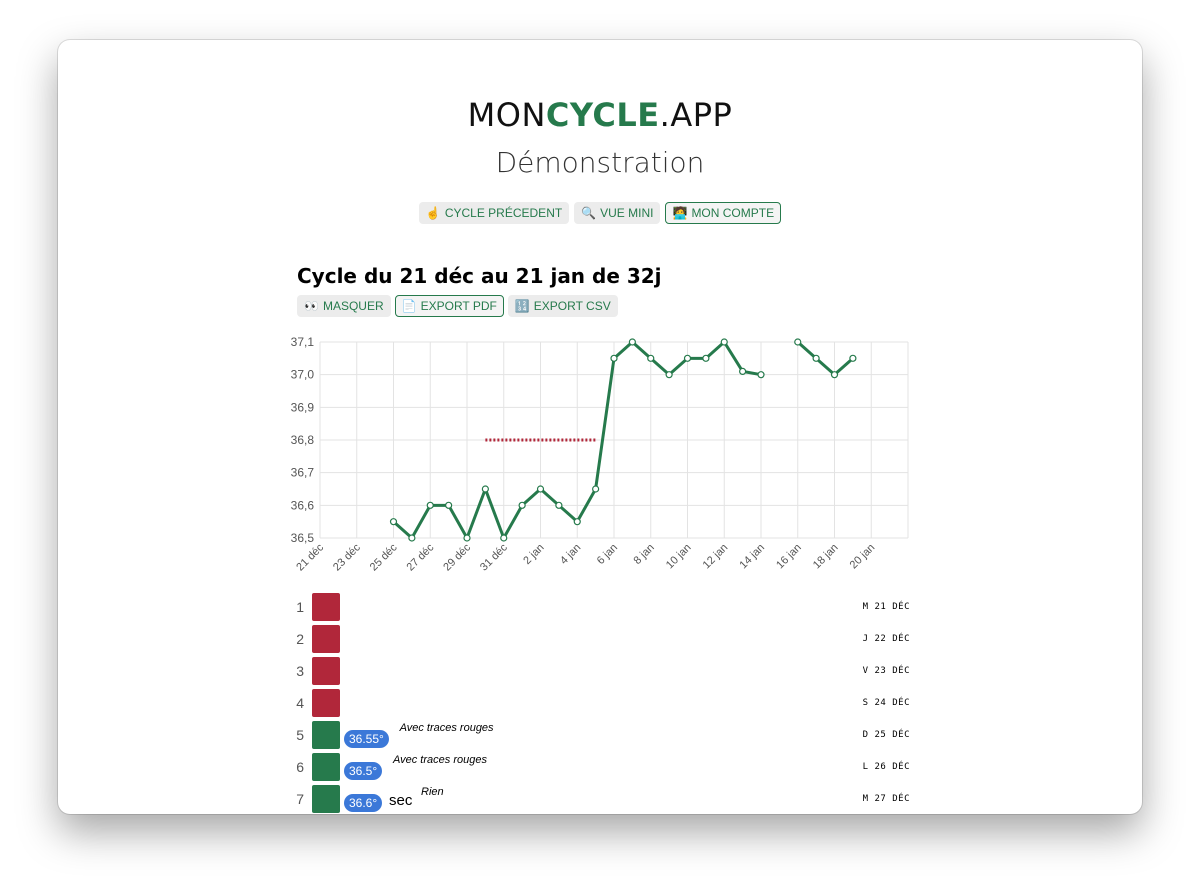 The width and height of the screenshot is (1200, 892). I want to click on magnifier-icon: 🔍, so click(589, 213).